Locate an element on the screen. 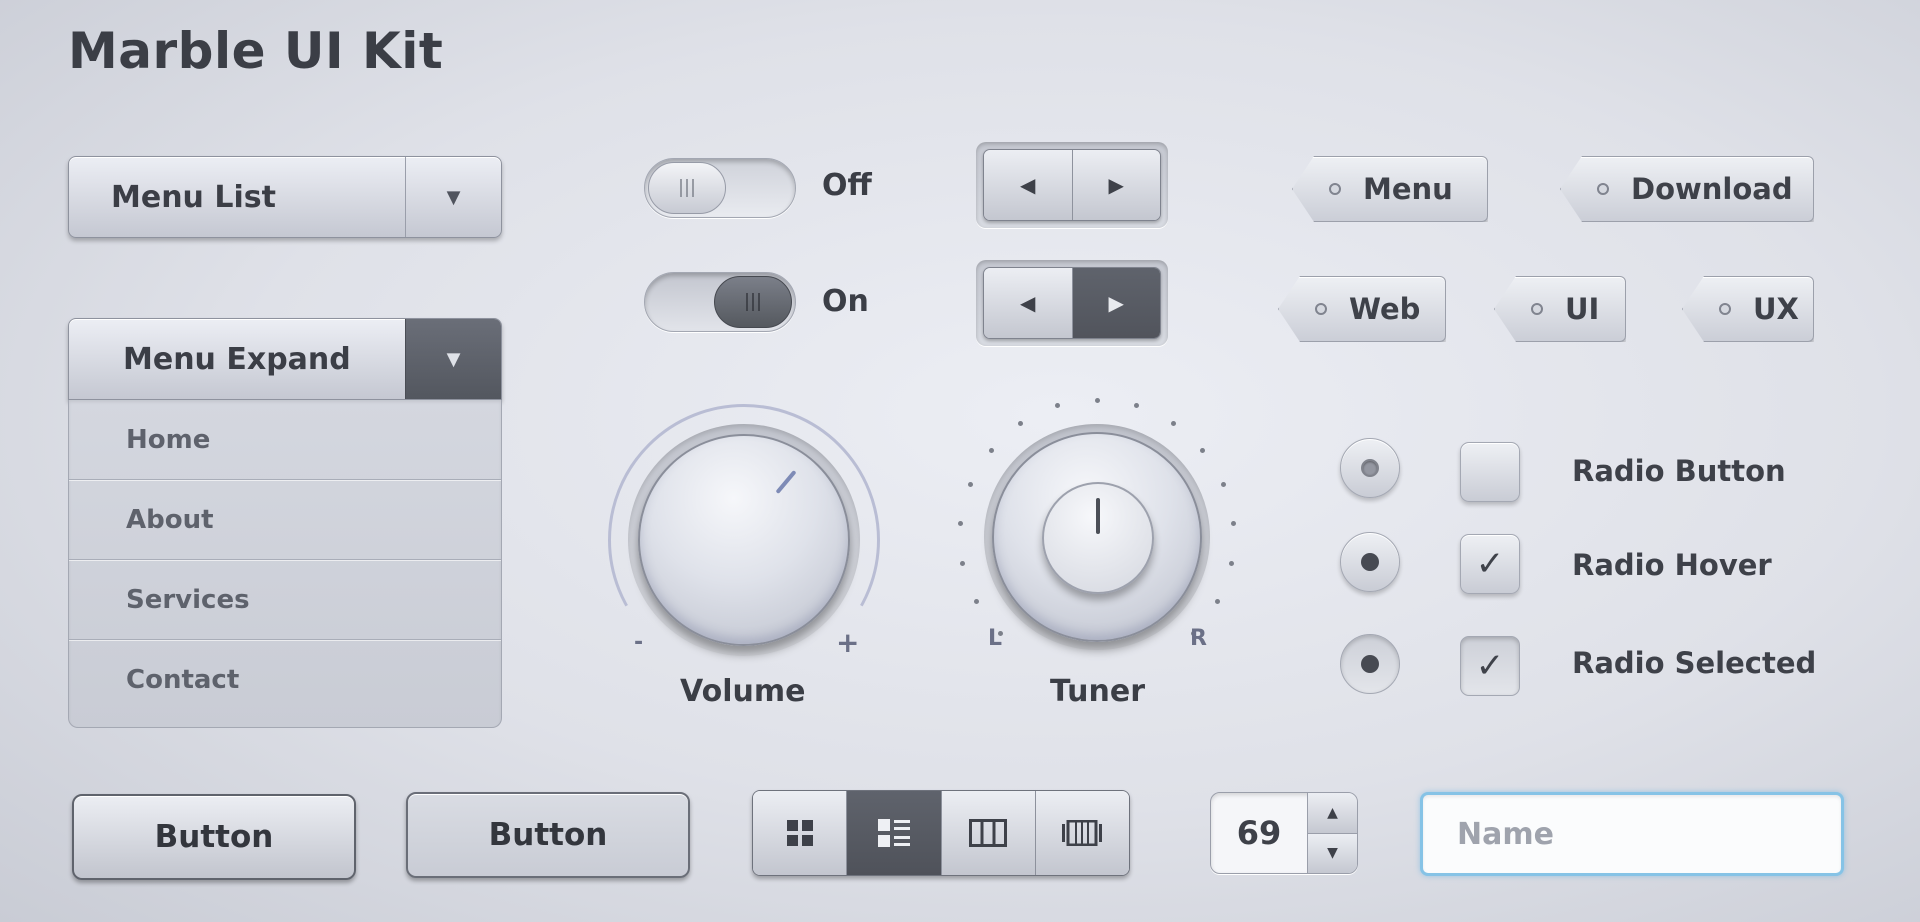  tag-download: Download is located at coordinates (1687, 189).